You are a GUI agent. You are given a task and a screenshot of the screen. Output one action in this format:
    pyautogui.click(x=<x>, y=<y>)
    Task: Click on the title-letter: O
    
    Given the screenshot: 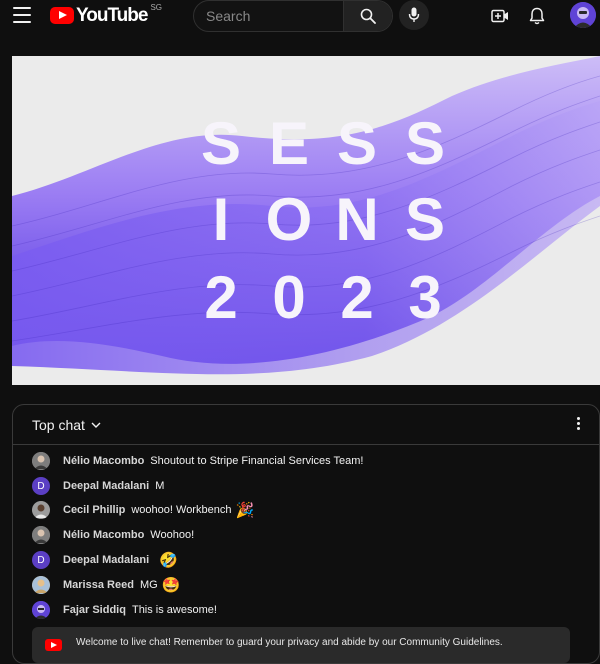 What is the action you would take?
    pyautogui.click(x=289, y=219)
    